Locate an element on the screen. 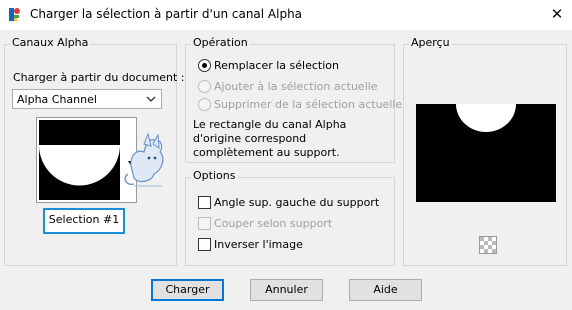 Image resolution: width=572 pixels, height=310 pixels. radio-remove-selection is located at coordinates (204, 104).